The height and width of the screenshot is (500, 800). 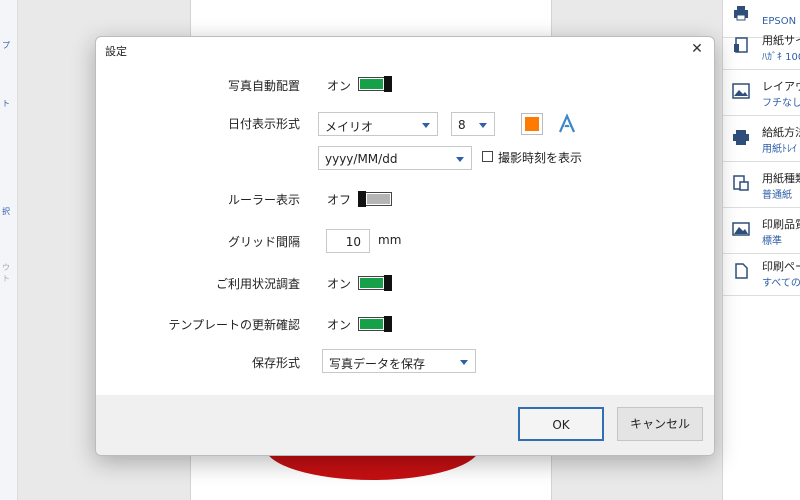 What do you see at coordinates (353, 242) in the screenshot?
I see `grid-interval-value: 10` at bounding box center [353, 242].